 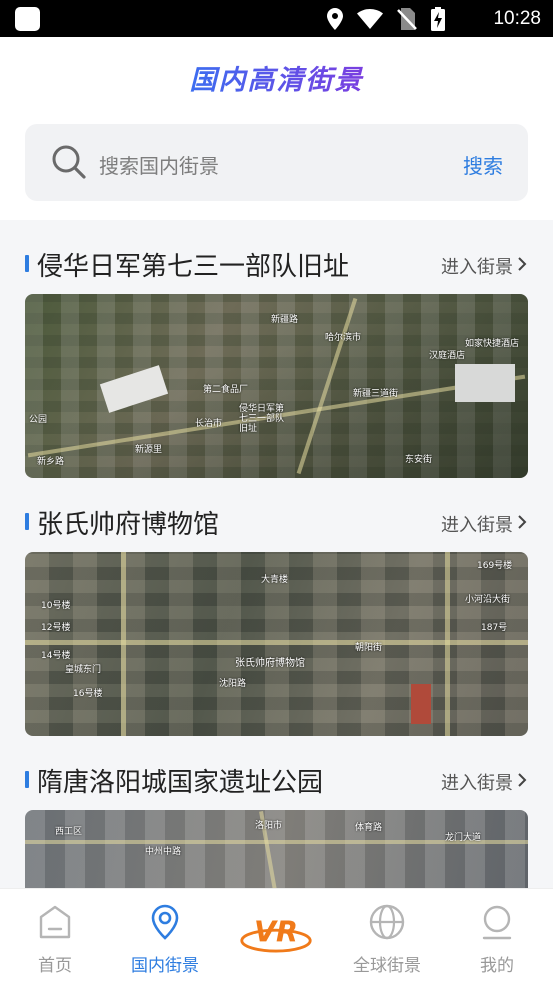 I want to click on notification-app-icon, so click(x=27, y=19).